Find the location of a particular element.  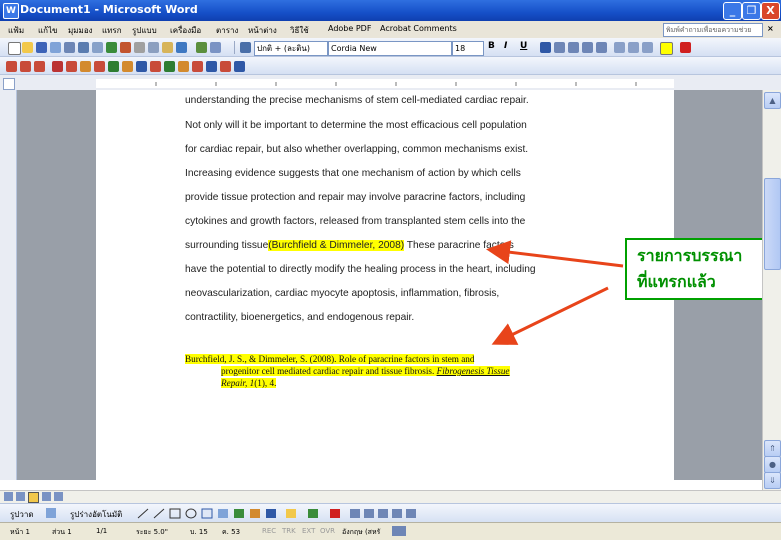

status-column: ค. 53 is located at coordinates (231, 532).